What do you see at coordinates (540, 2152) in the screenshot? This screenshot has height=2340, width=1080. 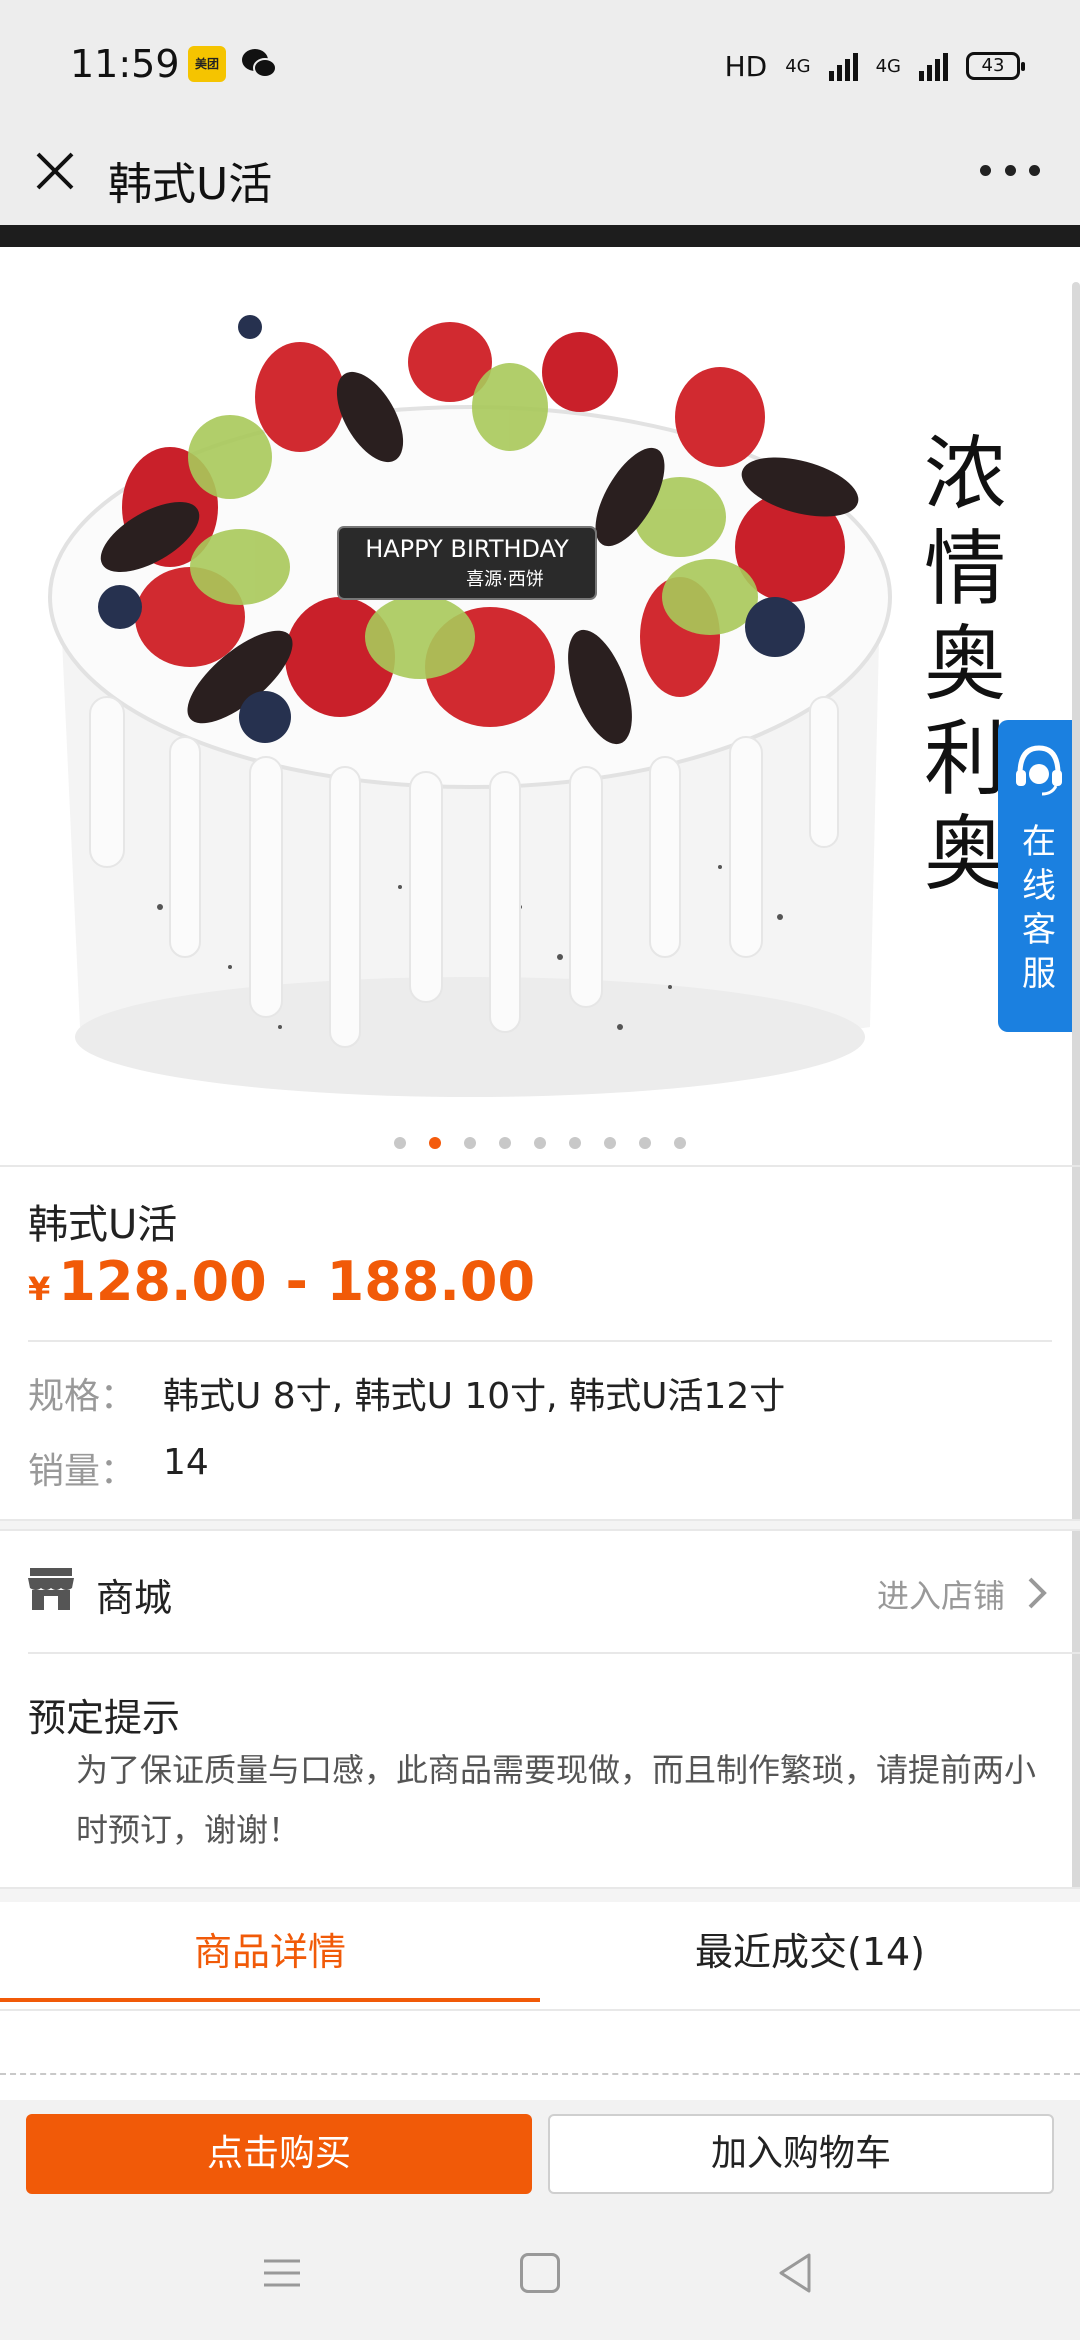 I see `bottom-action-bar: 点击购买 加入购物车` at bounding box center [540, 2152].